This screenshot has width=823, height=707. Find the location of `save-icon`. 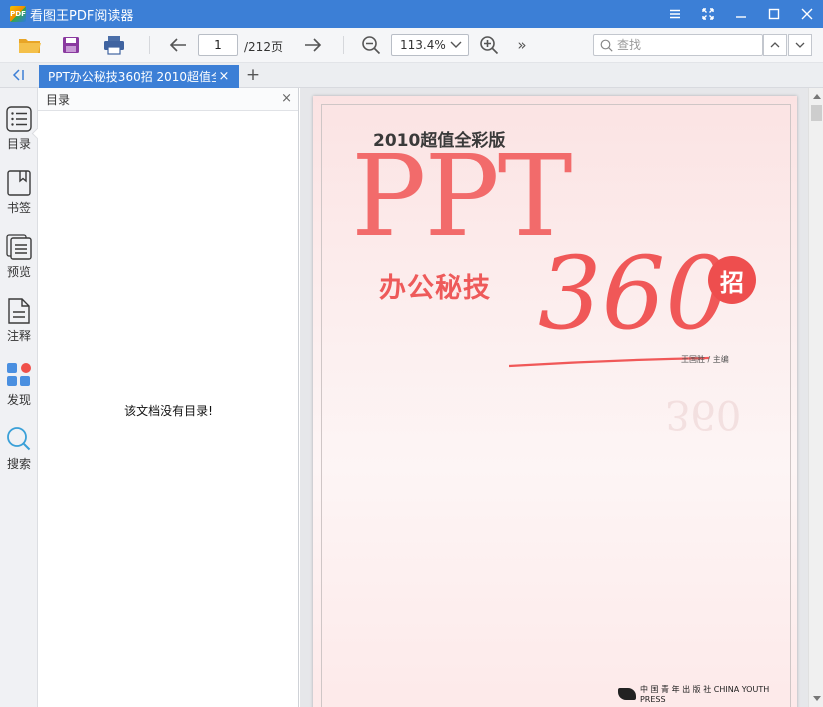

save-icon is located at coordinates (71, 45).